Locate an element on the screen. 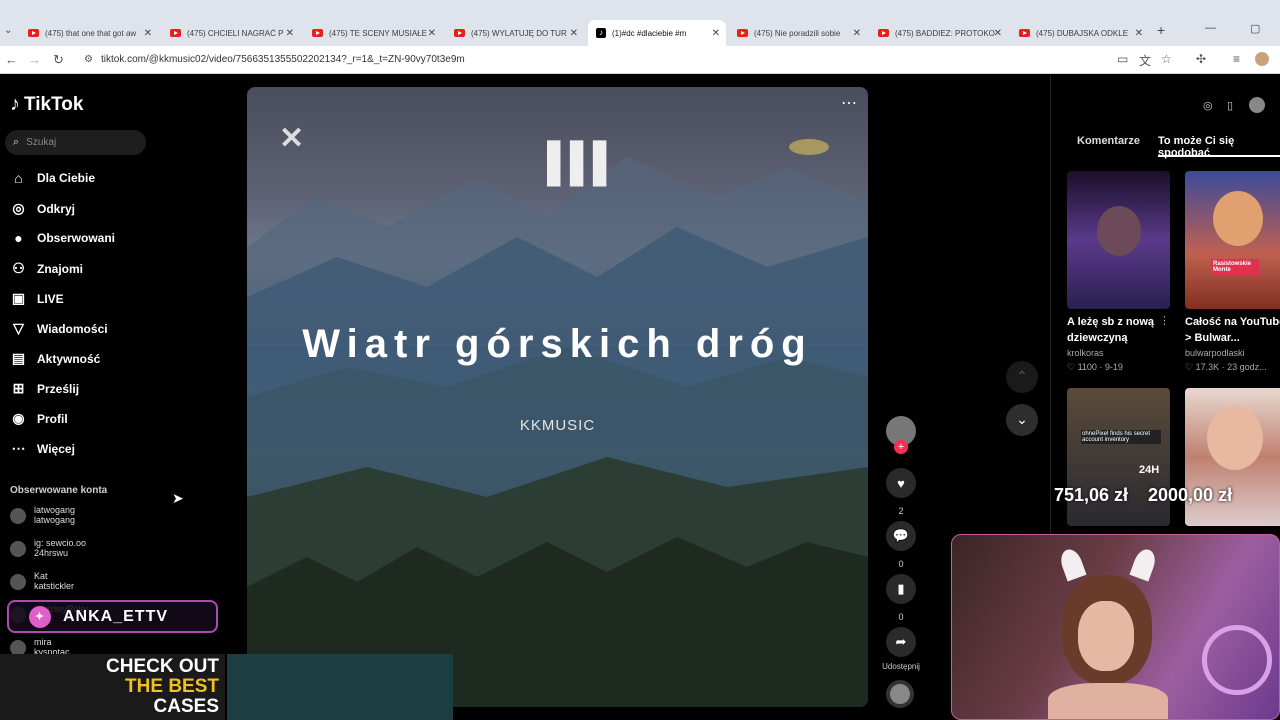 The width and height of the screenshot is (1280, 720). video-more-options-icon: ⋯ is located at coordinates (849, 103).